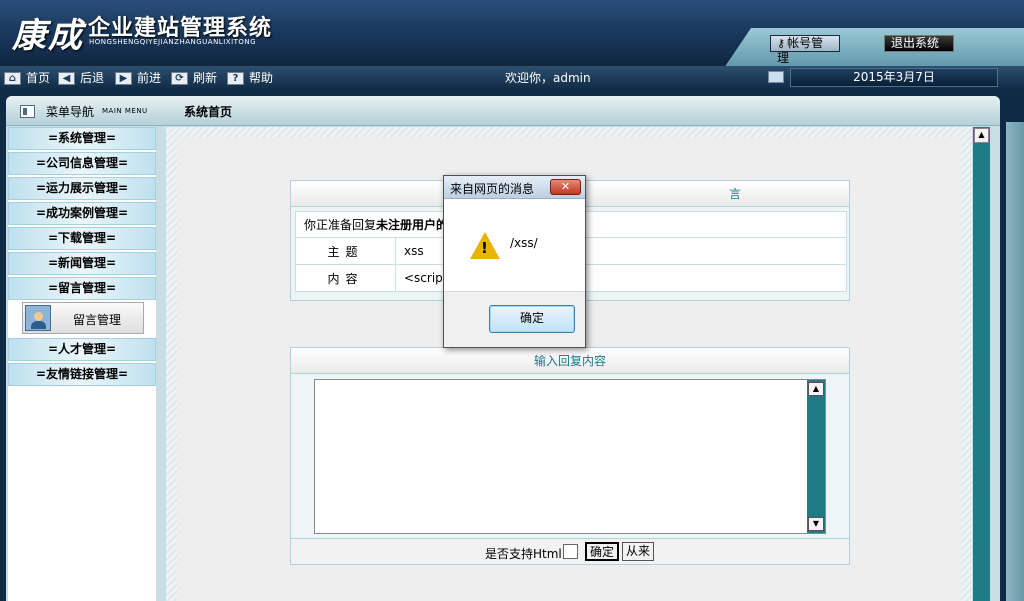 This screenshot has width=1024, height=601. I want to click on logo-script: 康成, so click(48, 36).